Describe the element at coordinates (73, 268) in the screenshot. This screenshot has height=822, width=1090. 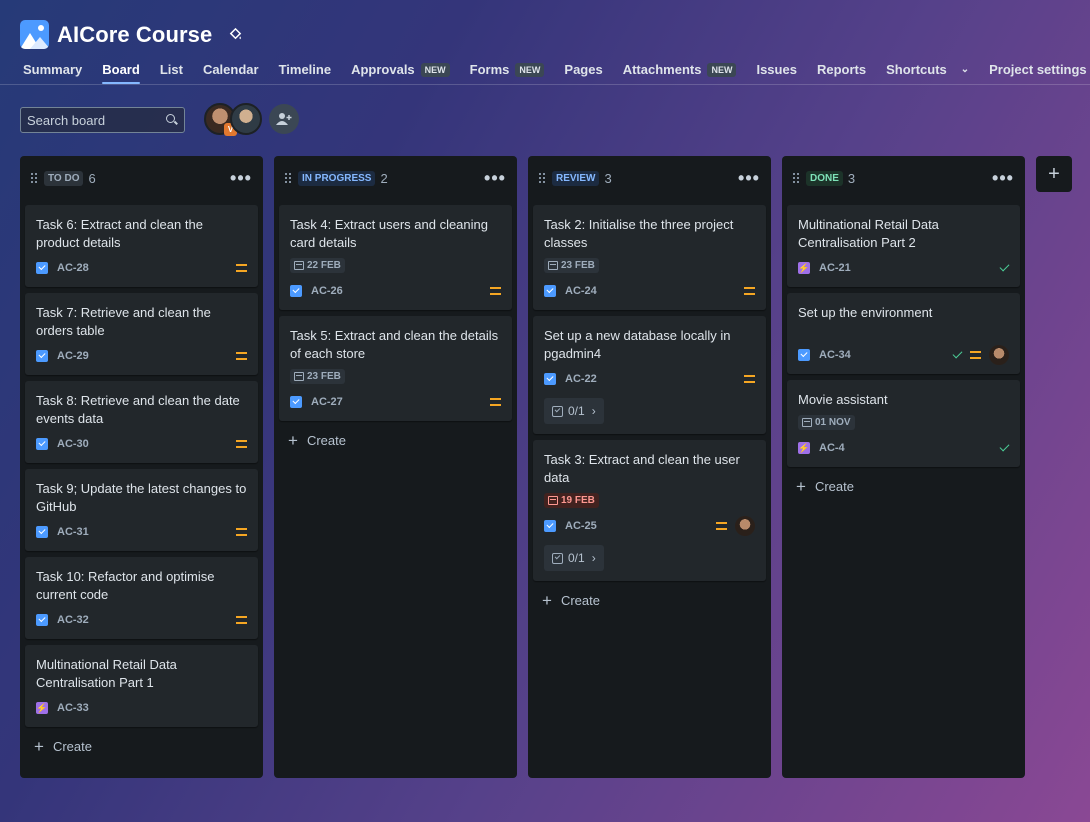
I see `issue-key: AC-28` at that location.